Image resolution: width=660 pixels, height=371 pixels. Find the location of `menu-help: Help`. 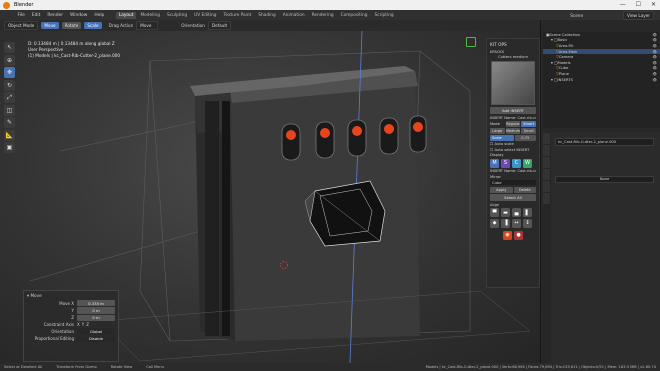

menu-help: Help is located at coordinates (99, 15).